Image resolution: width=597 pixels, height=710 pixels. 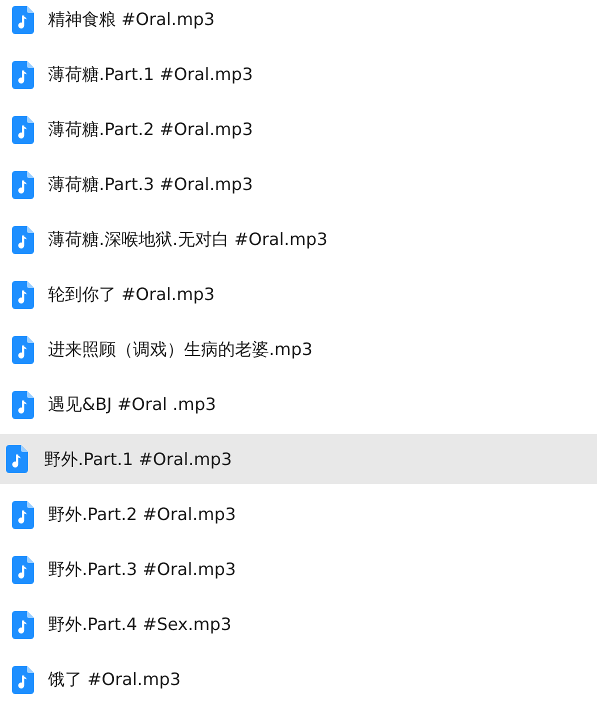 What do you see at coordinates (298, 679) in the screenshot?
I see `file-row: 饿了 #Oral.mp3` at bounding box center [298, 679].